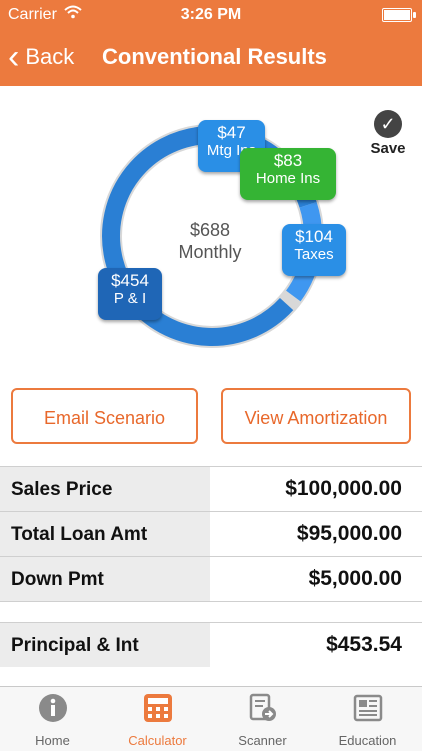 The image size is (422, 751). What do you see at coordinates (210, 252) in the screenshot?
I see `monthly-label: Monthly` at bounding box center [210, 252].